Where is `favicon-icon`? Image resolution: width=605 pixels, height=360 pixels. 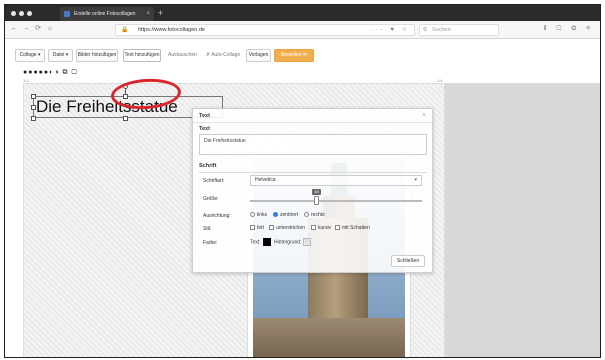
favicon-icon is located at coordinates (67, 14).